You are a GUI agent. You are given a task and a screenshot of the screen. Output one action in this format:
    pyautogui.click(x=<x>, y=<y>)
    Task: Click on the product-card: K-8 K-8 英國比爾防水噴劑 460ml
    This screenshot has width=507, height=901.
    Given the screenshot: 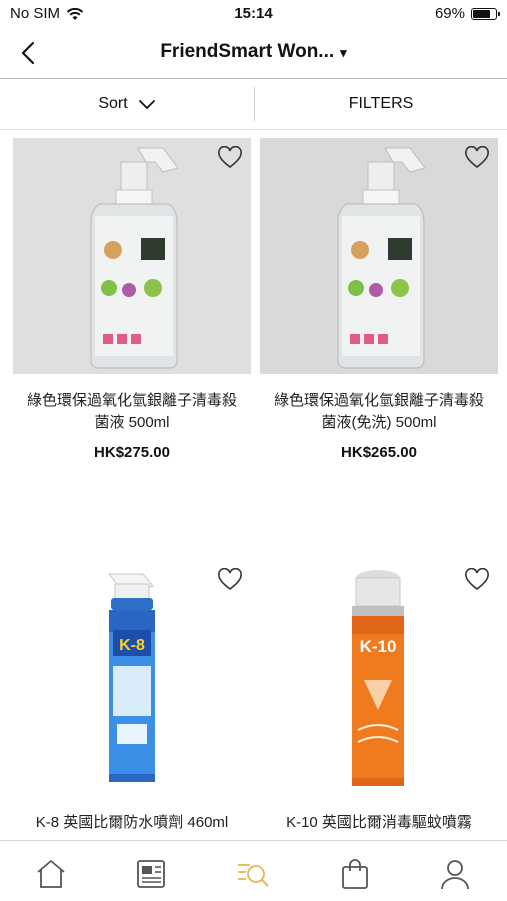 What is the action you would take?
    pyautogui.click(x=132, y=700)
    